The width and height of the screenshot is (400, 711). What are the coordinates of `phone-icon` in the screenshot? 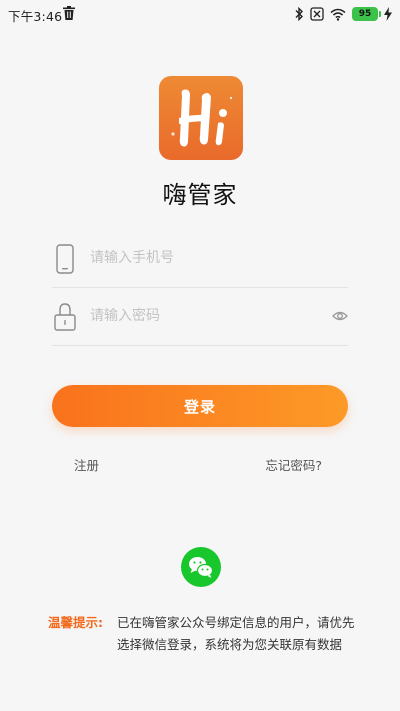 It's located at (65, 259).